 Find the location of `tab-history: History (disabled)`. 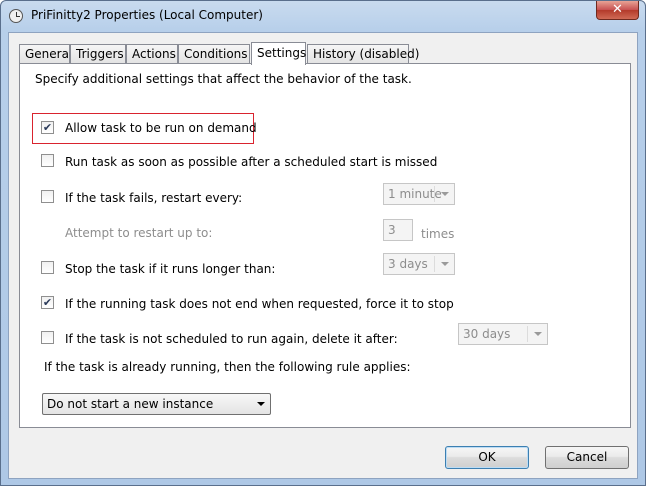

tab-history: History (disabled) is located at coordinates (363, 54).